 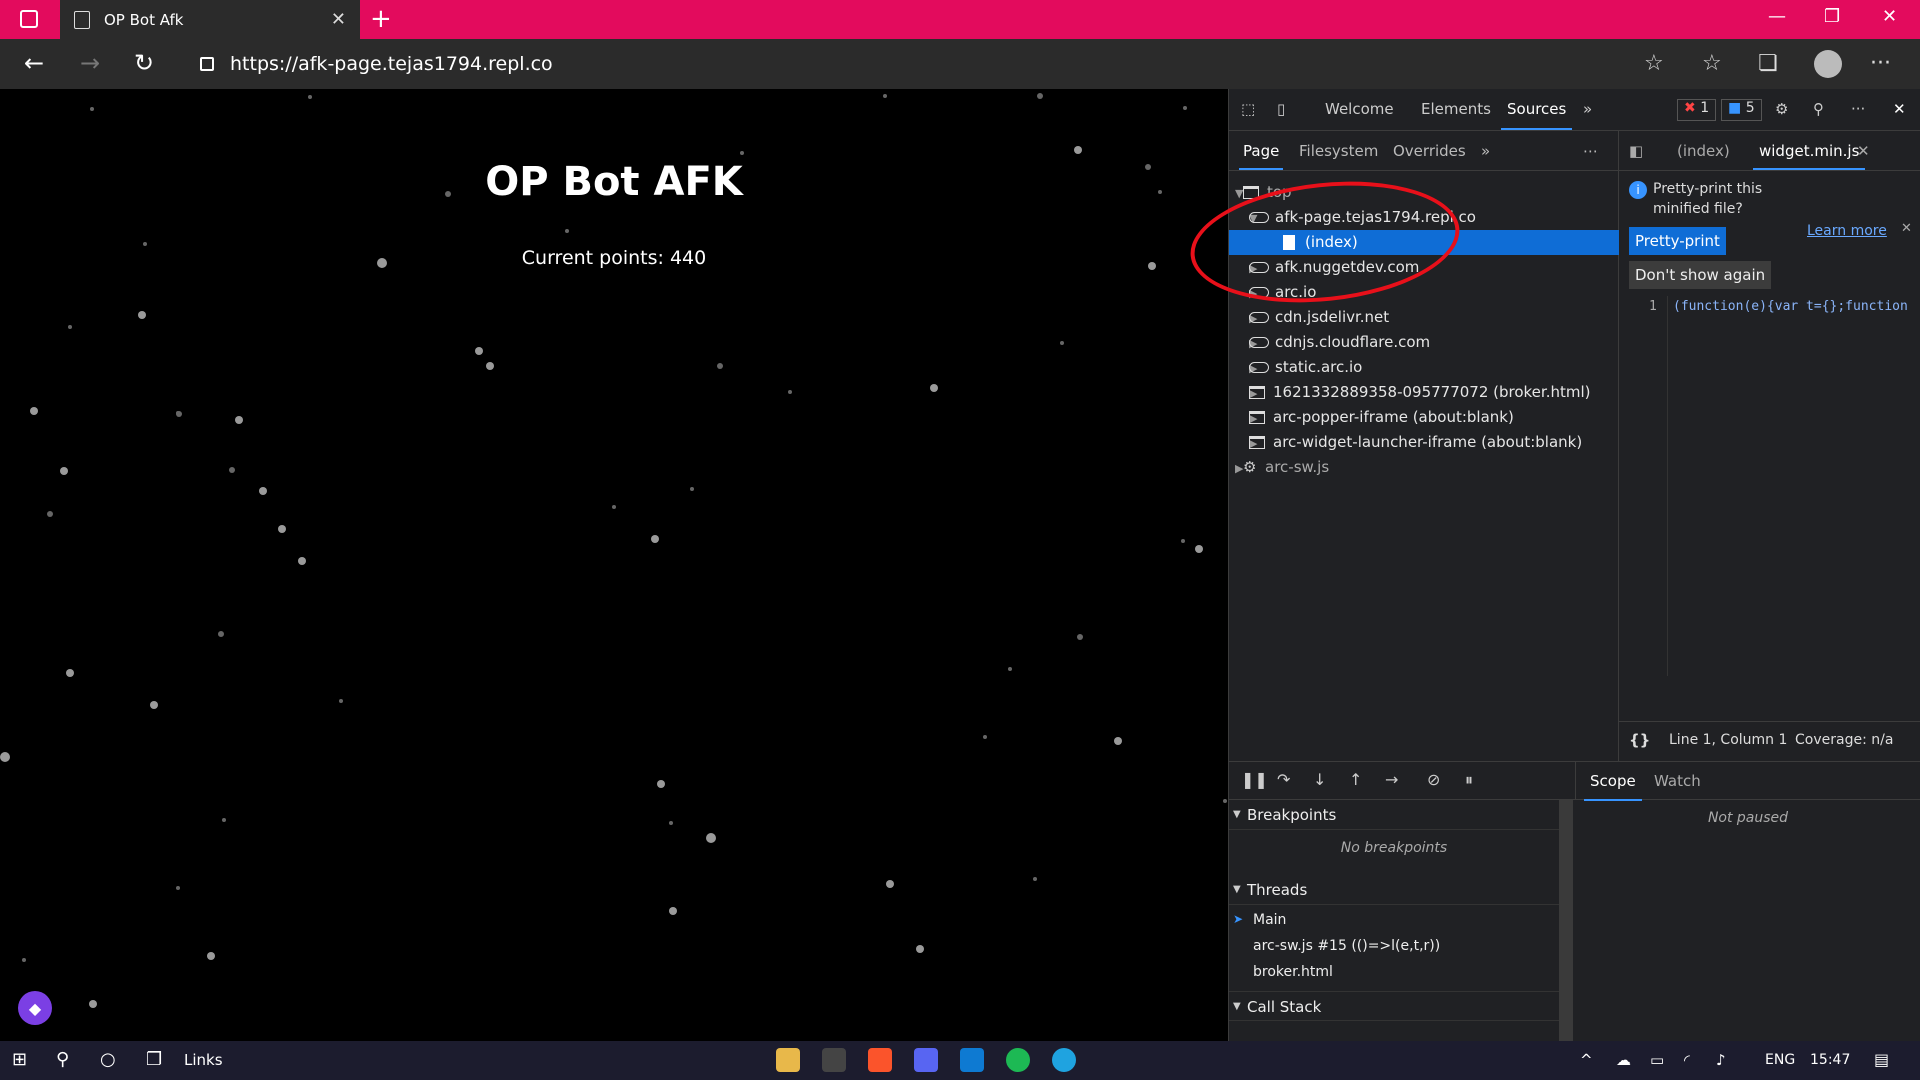 What do you see at coordinates (1269, 920) in the screenshot?
I see `thread-item: Main` at bounding box center [1269, 920].